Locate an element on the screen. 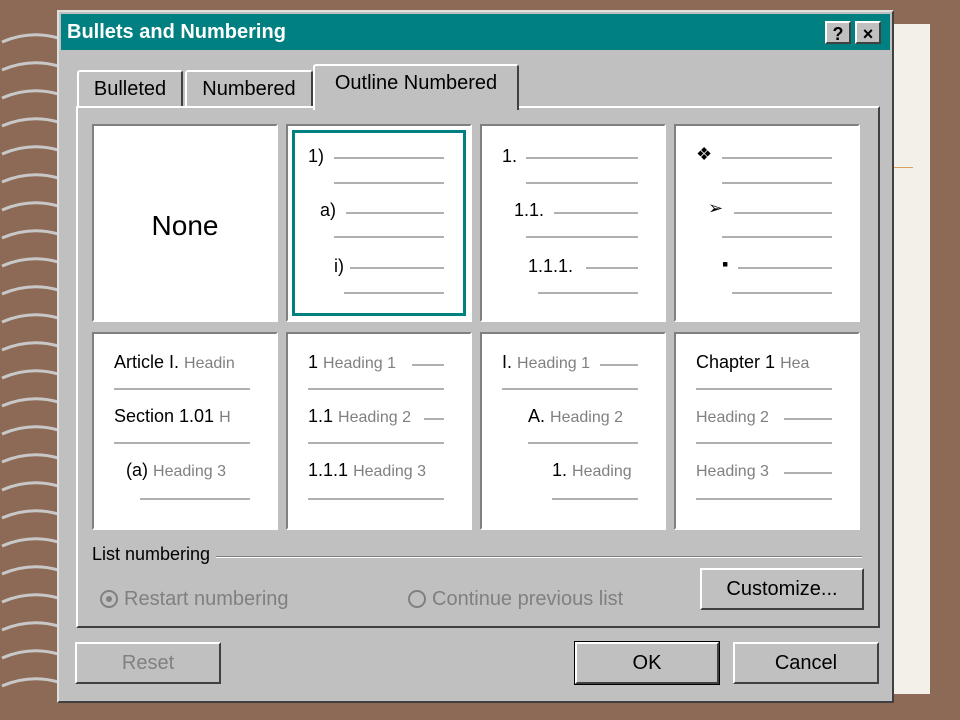  level-1-label: 1) is located at coordinates (316, 156).